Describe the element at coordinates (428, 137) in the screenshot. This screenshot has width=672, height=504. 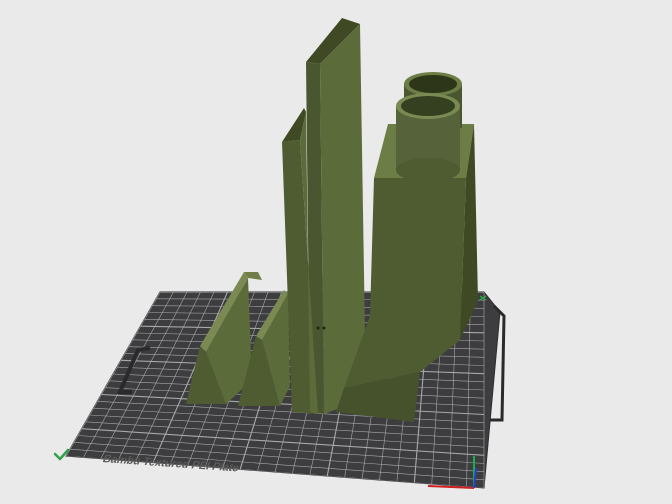
I see `model-tube-front` at that location.